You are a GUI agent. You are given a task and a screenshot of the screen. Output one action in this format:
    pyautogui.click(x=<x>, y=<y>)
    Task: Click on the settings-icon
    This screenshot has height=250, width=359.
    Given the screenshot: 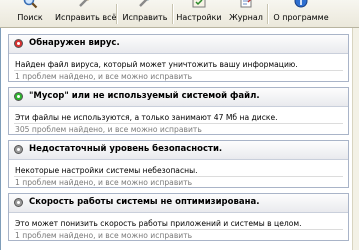 What is the action you would take?
    pyautogui.click(x=199, y=4)
    